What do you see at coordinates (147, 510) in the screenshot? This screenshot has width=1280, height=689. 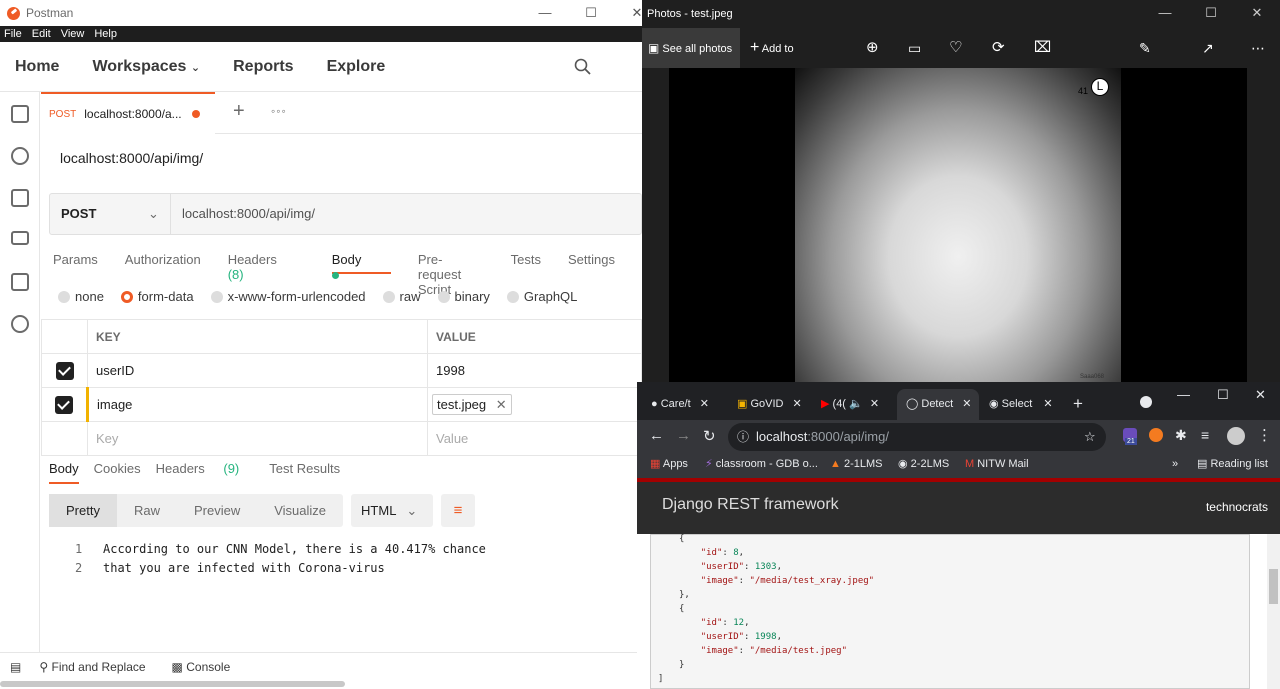 I see `view-raw: Raw` at bounding box center [147, 510].